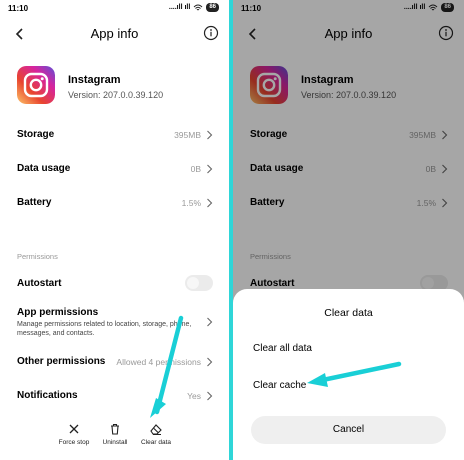  What do you see at coordinates (61, 361) in the screenshot?
I see `other-permissions-label: Other permissions` at bounding box center [61, 361].